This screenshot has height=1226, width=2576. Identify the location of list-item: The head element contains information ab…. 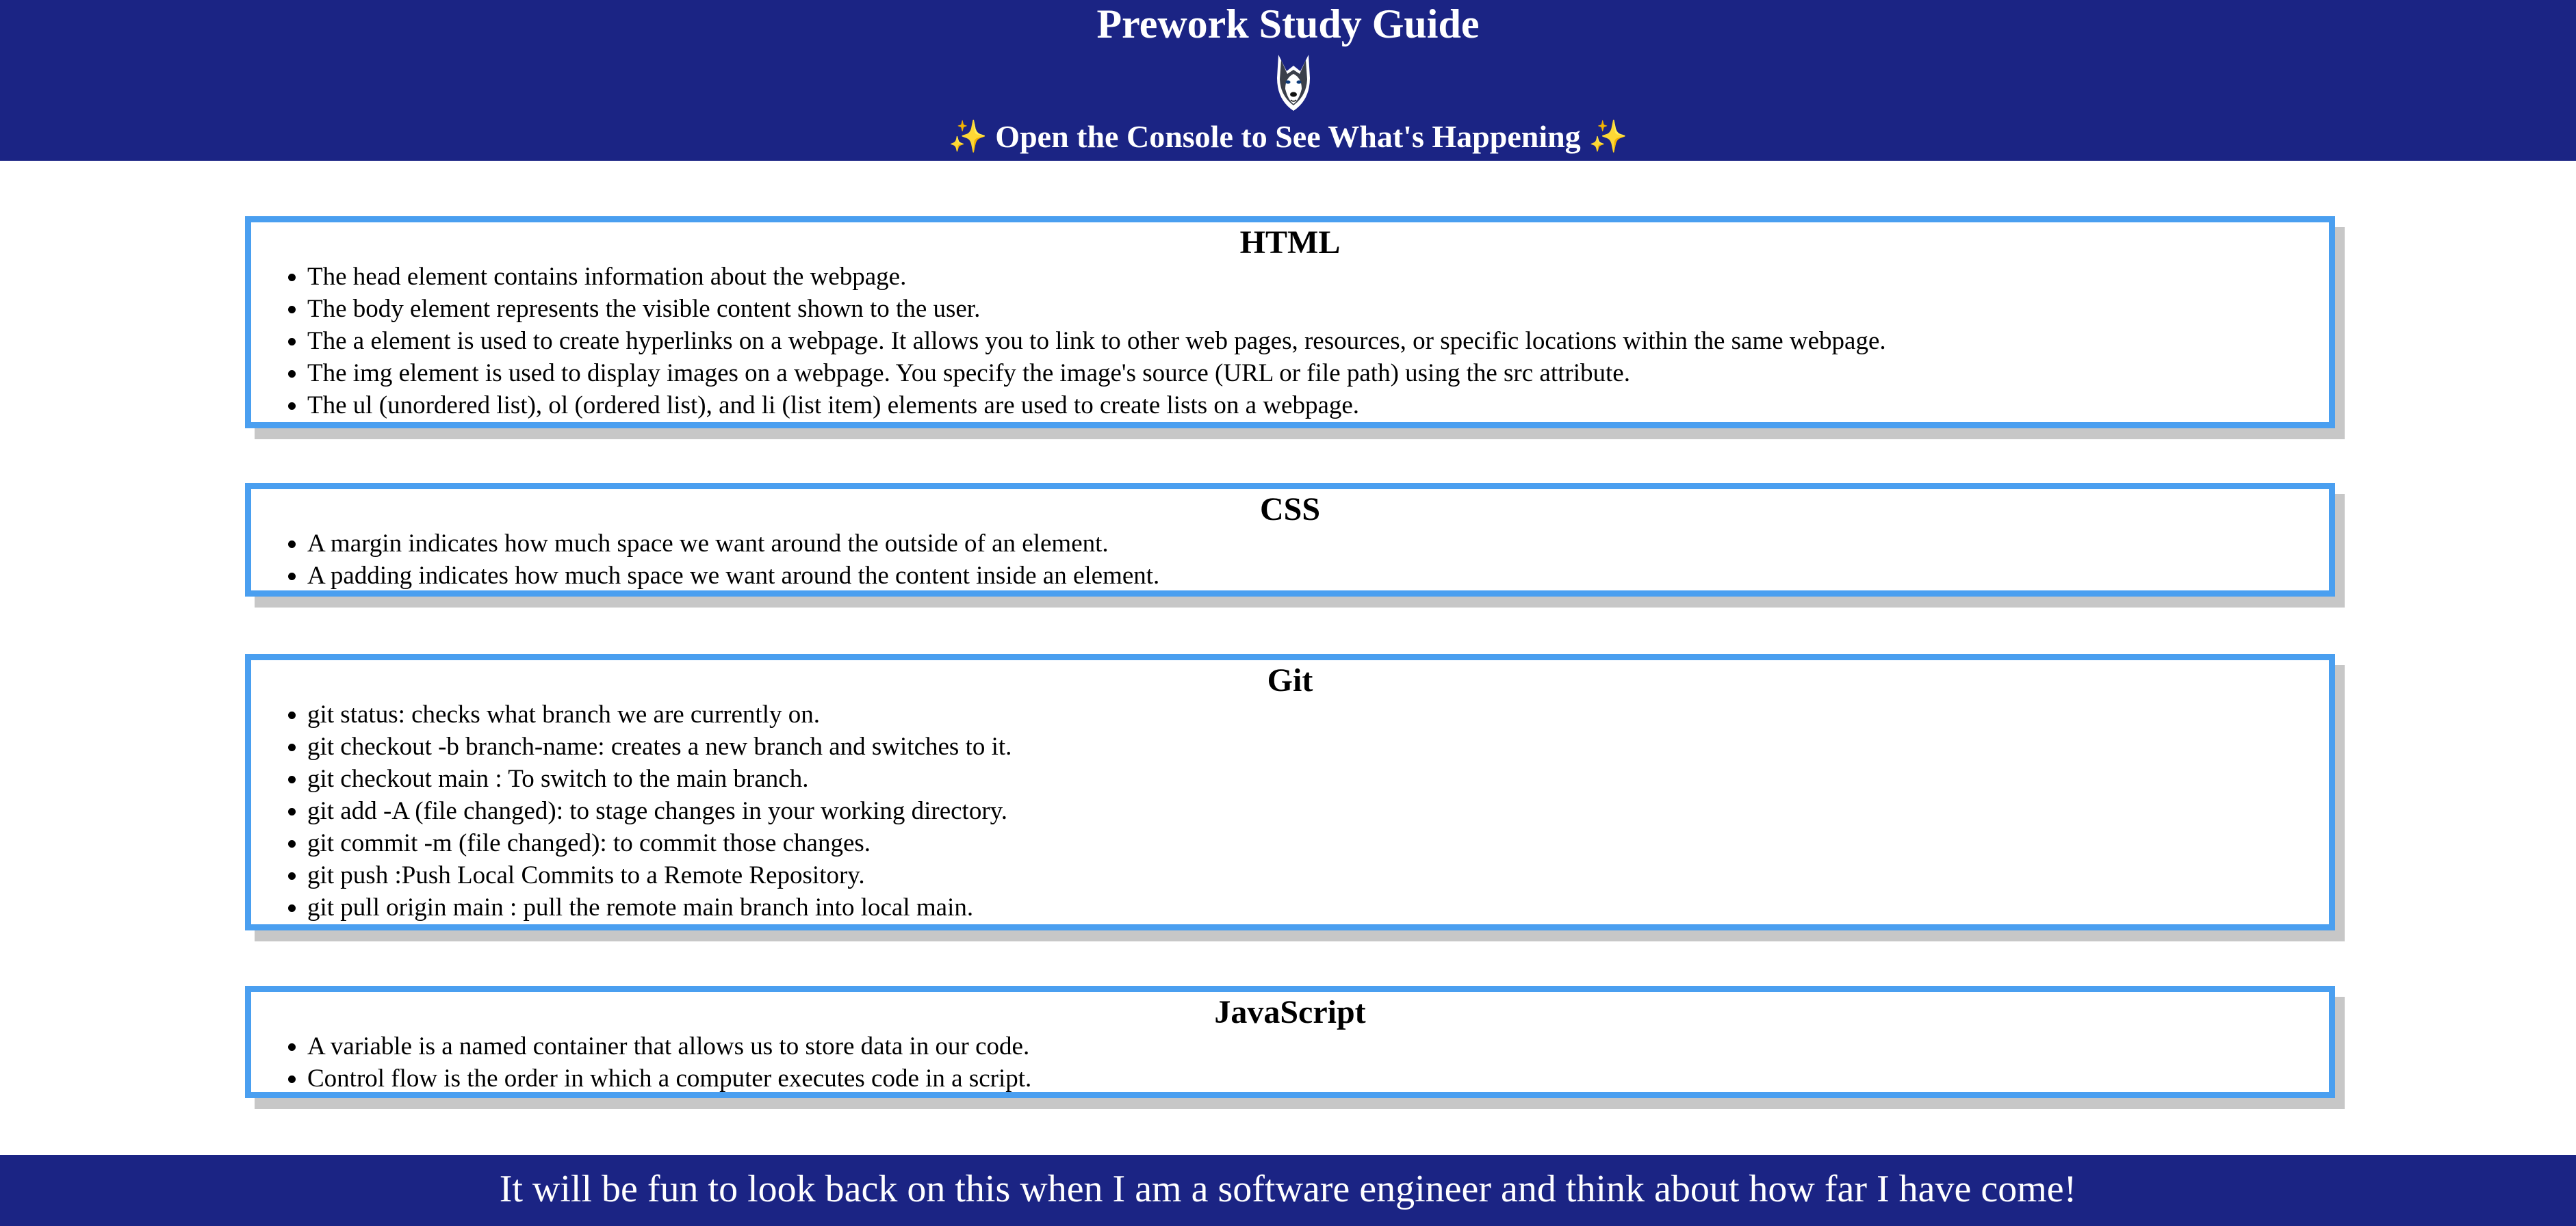
(1318, 277).